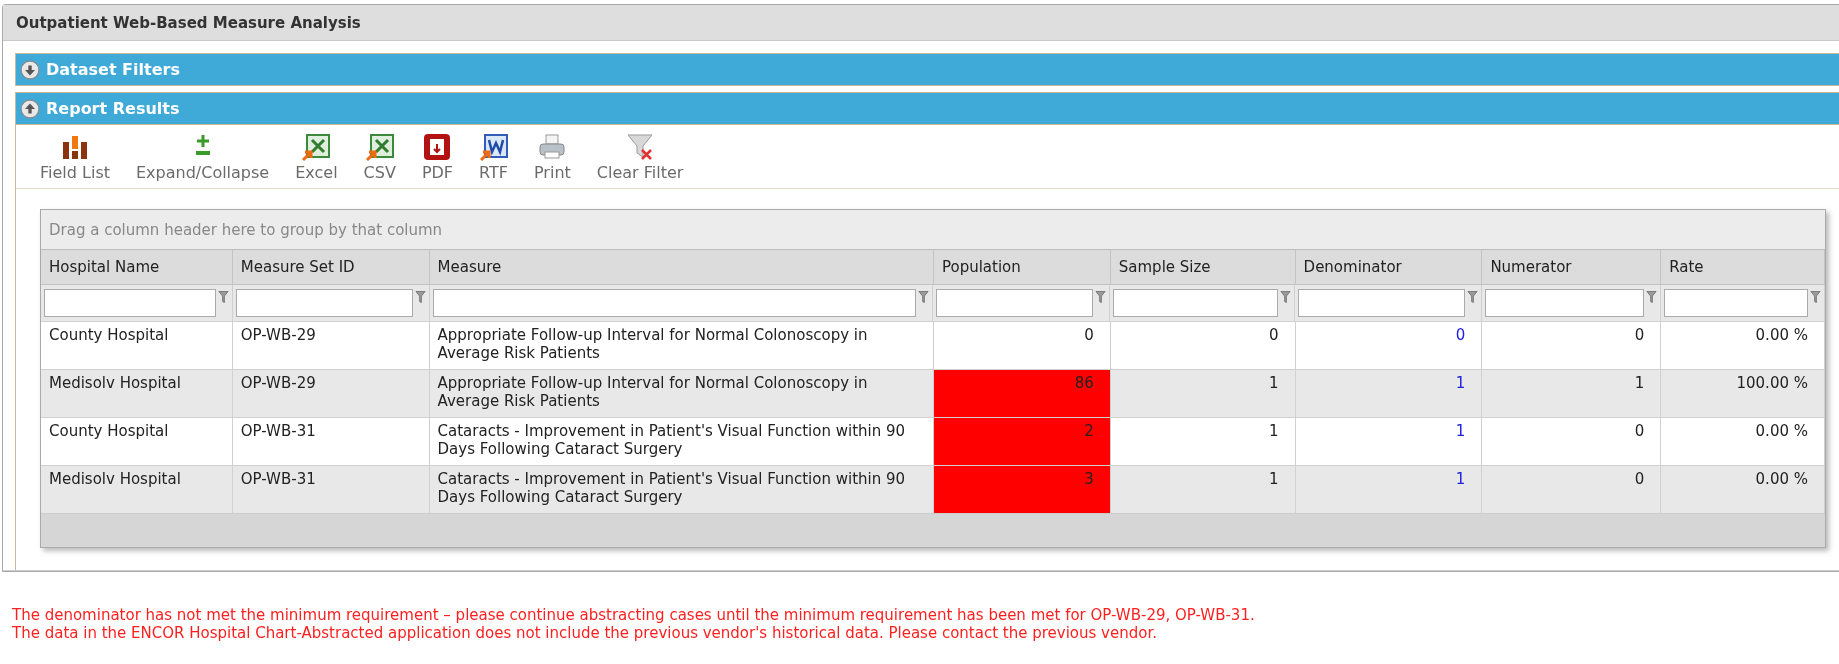  Describe the element at coordinates (1572, 267) in the screenshot. I see `column-header: Numerator` at that location.